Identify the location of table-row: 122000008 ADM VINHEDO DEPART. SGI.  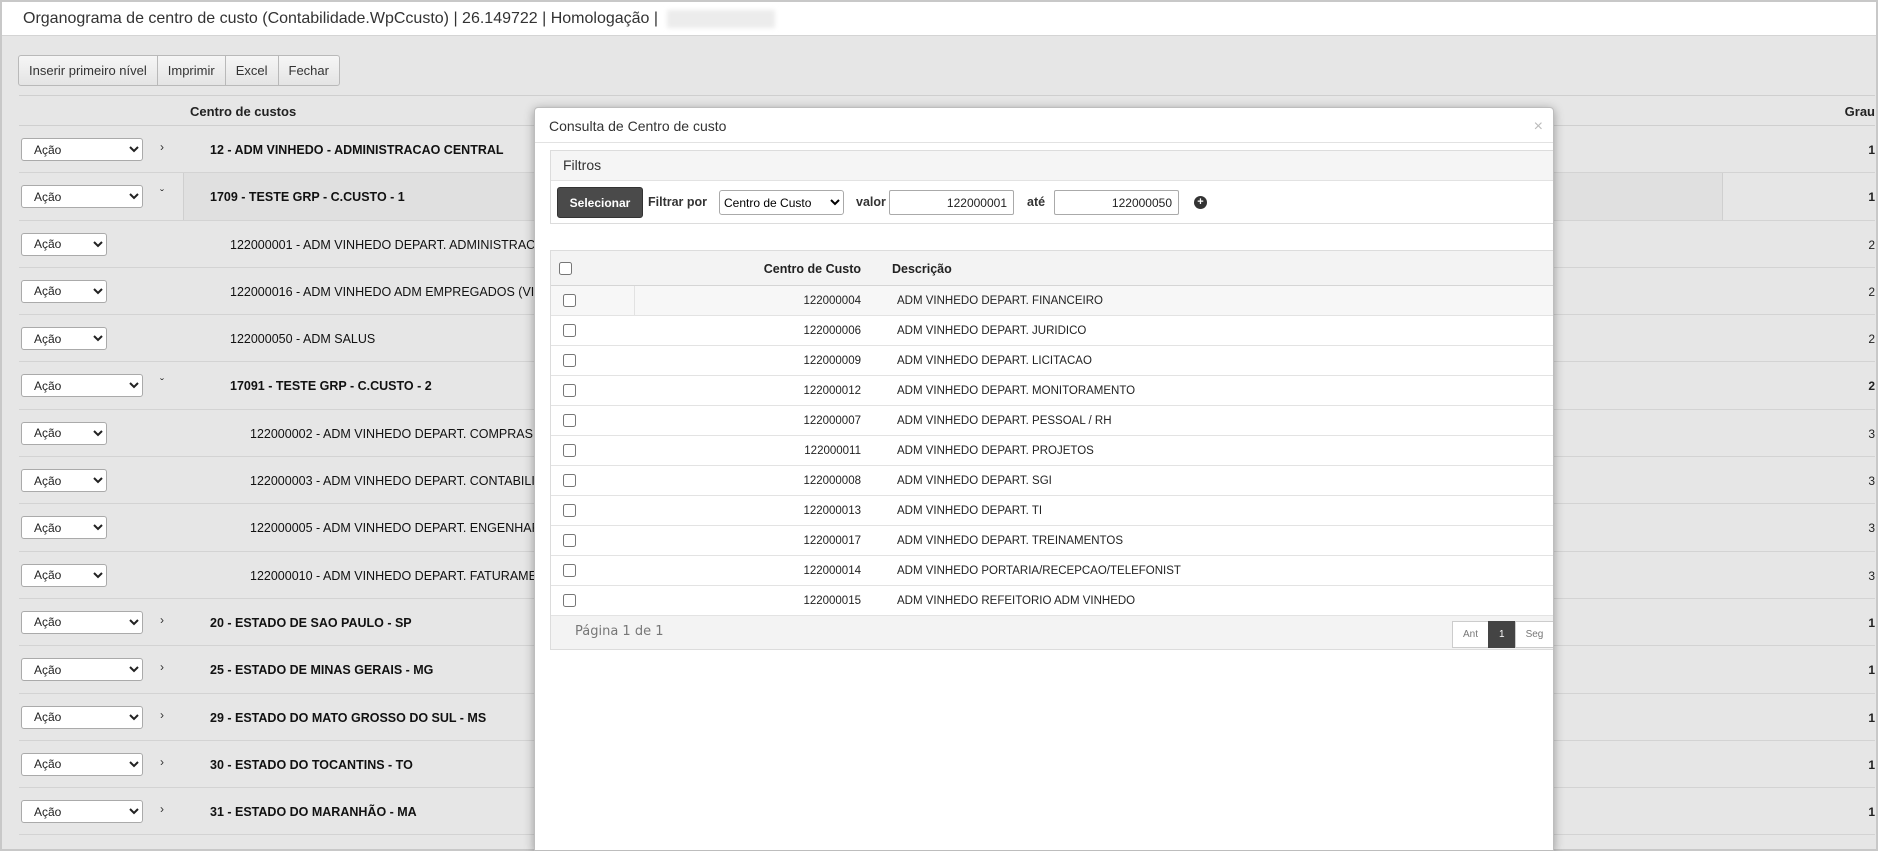
(1052, 481).